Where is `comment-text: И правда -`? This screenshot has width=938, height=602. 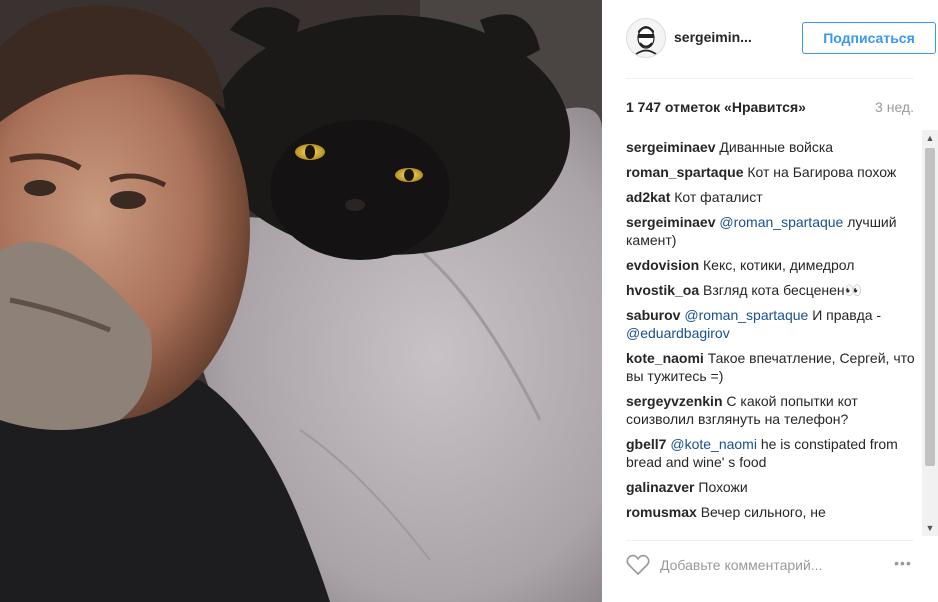
comment-text: И правда - is located at coordinates (847, 315).